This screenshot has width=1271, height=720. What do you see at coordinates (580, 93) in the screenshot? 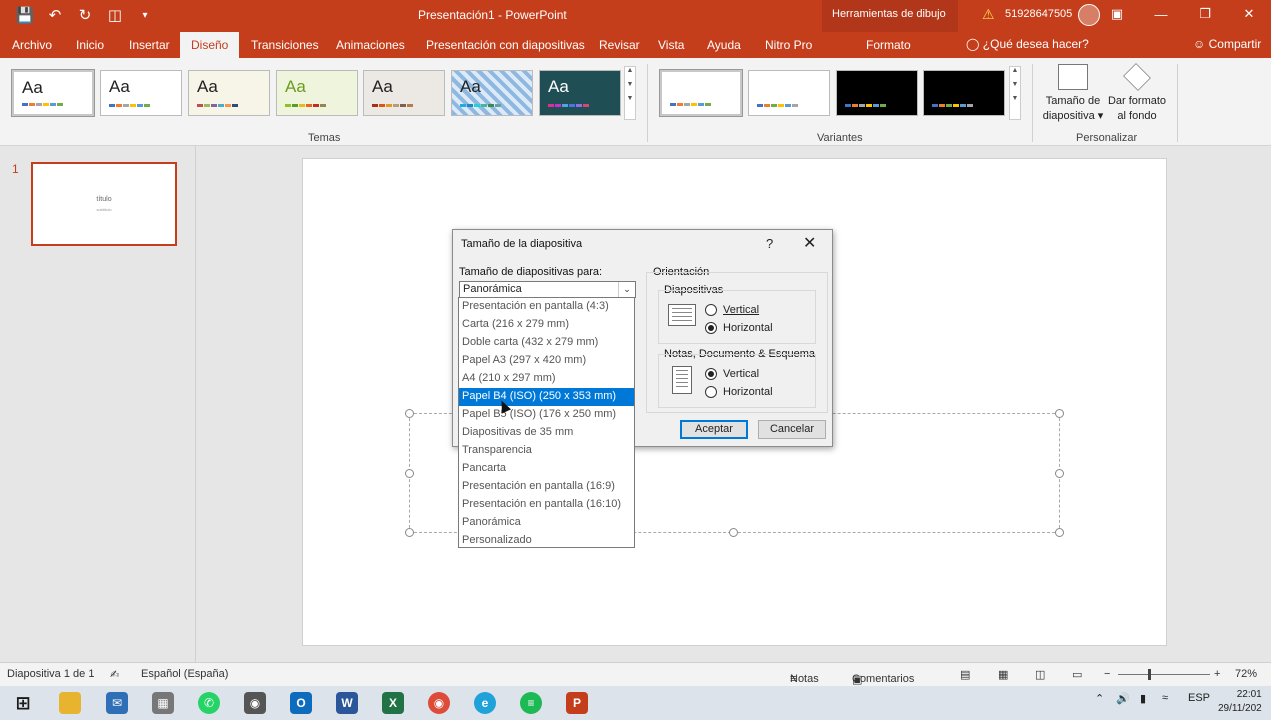
I see `theme-slice: Aa` at bounding box center [580, 93].